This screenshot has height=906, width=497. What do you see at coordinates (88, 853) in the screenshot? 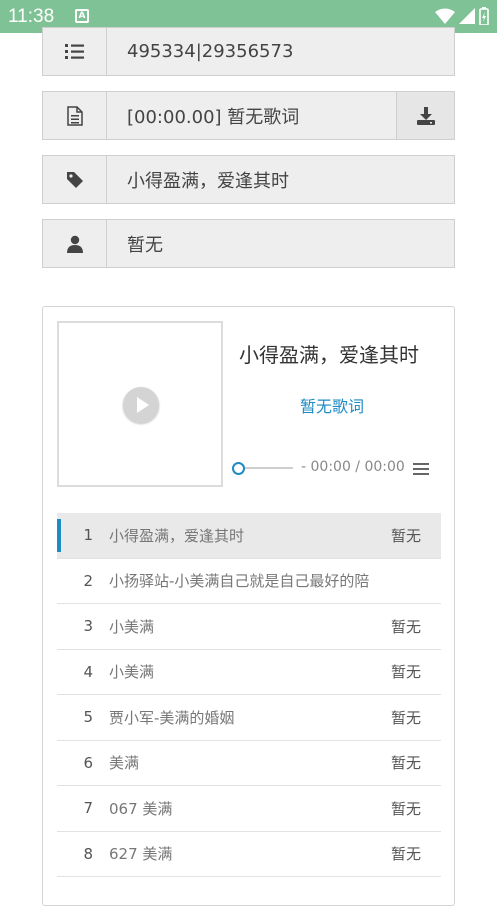
I see `track-number: 8` at bounding box center [88, 853].